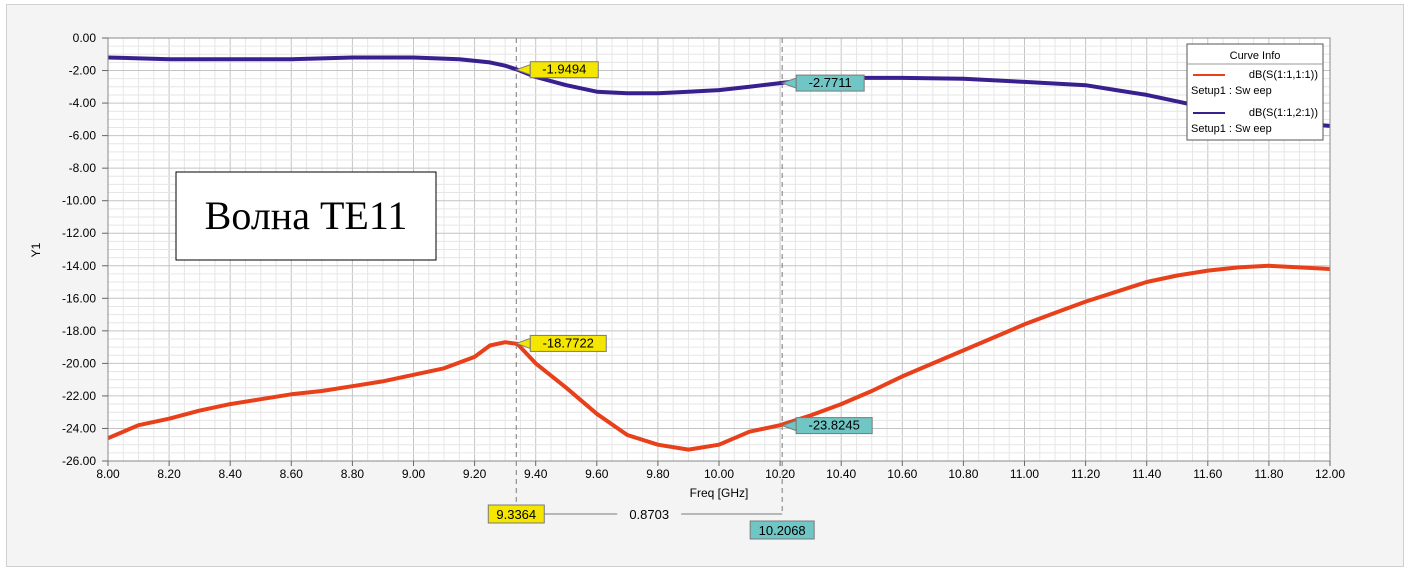 The image size is (1413, 575). I want to click on delta-label: 0.8703, so click(649, 514).